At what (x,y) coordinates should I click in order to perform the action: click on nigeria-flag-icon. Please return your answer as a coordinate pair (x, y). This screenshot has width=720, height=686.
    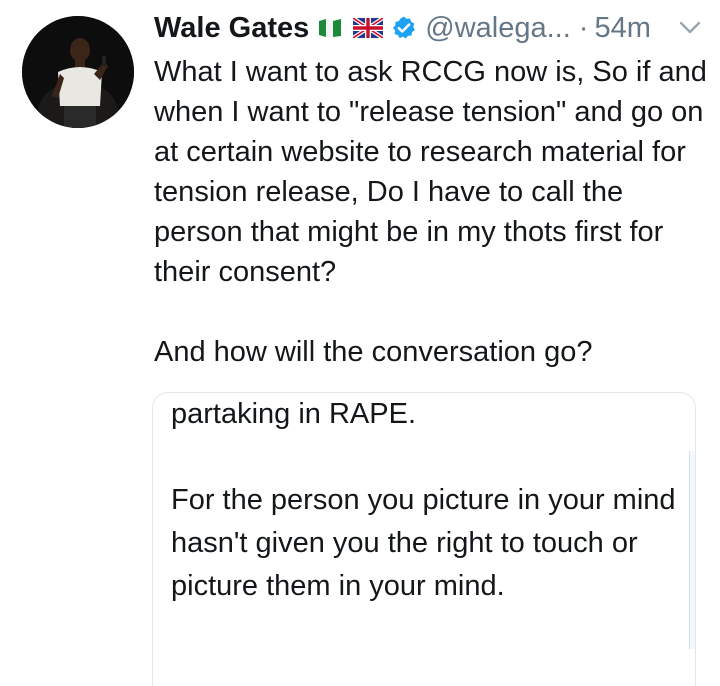
    Looking at the image, I should click on (331, 28).